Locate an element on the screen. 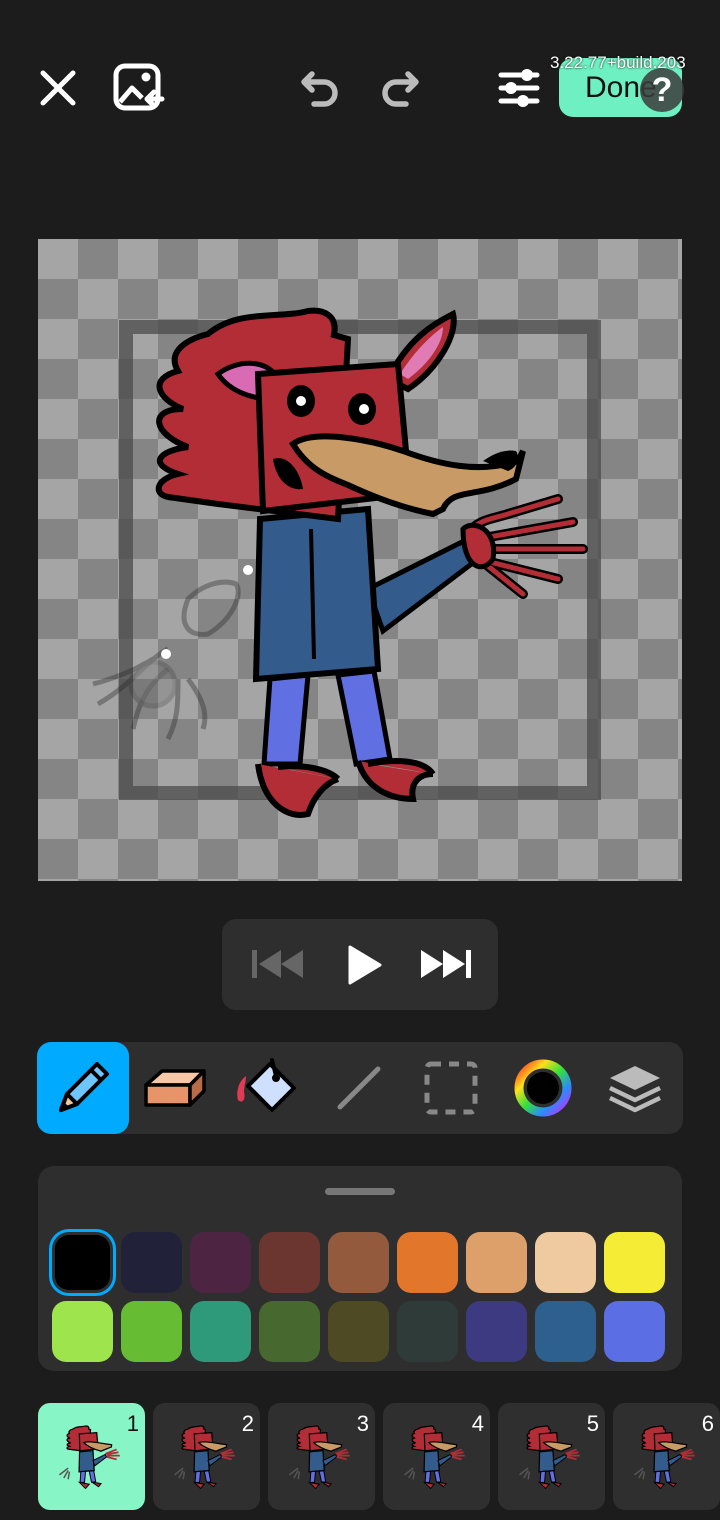  help-button: ? is located at coordinates (662, 90).